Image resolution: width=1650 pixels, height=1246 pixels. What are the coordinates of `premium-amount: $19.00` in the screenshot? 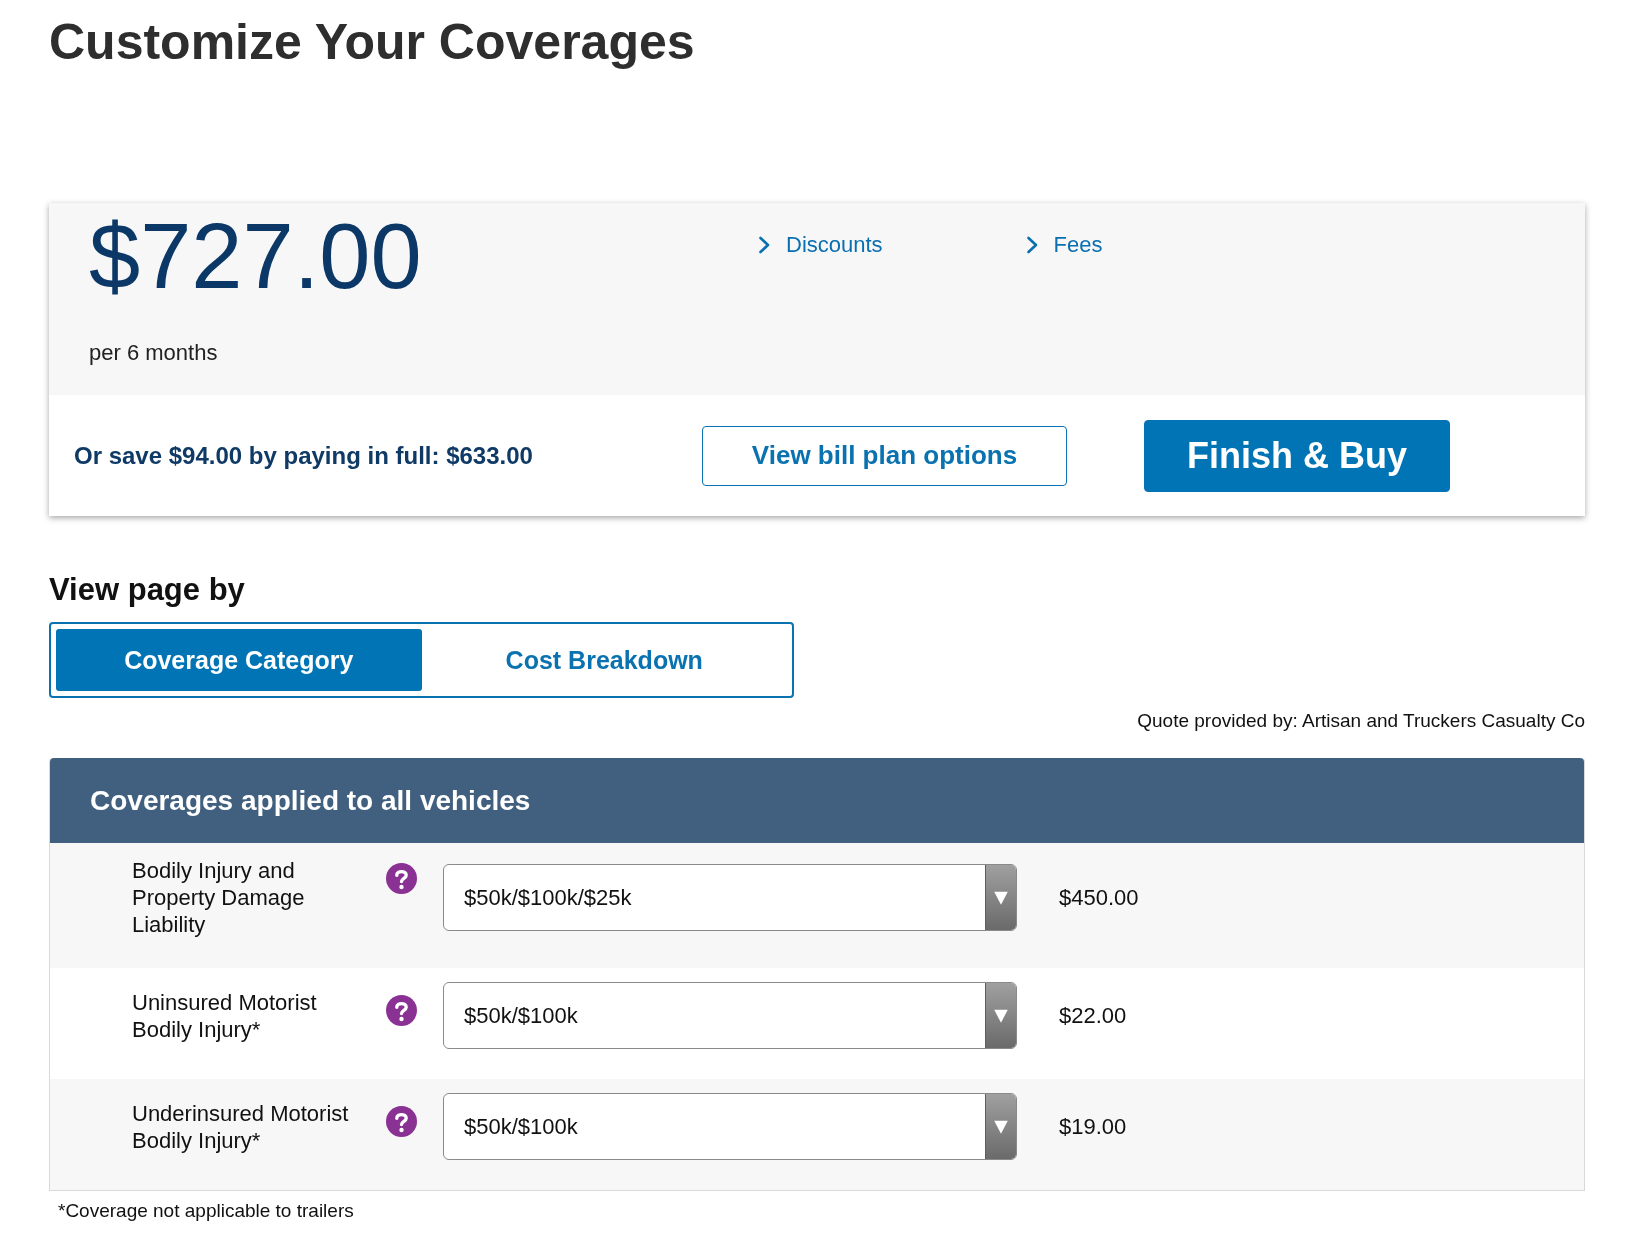 It's located at (1093, 1127).